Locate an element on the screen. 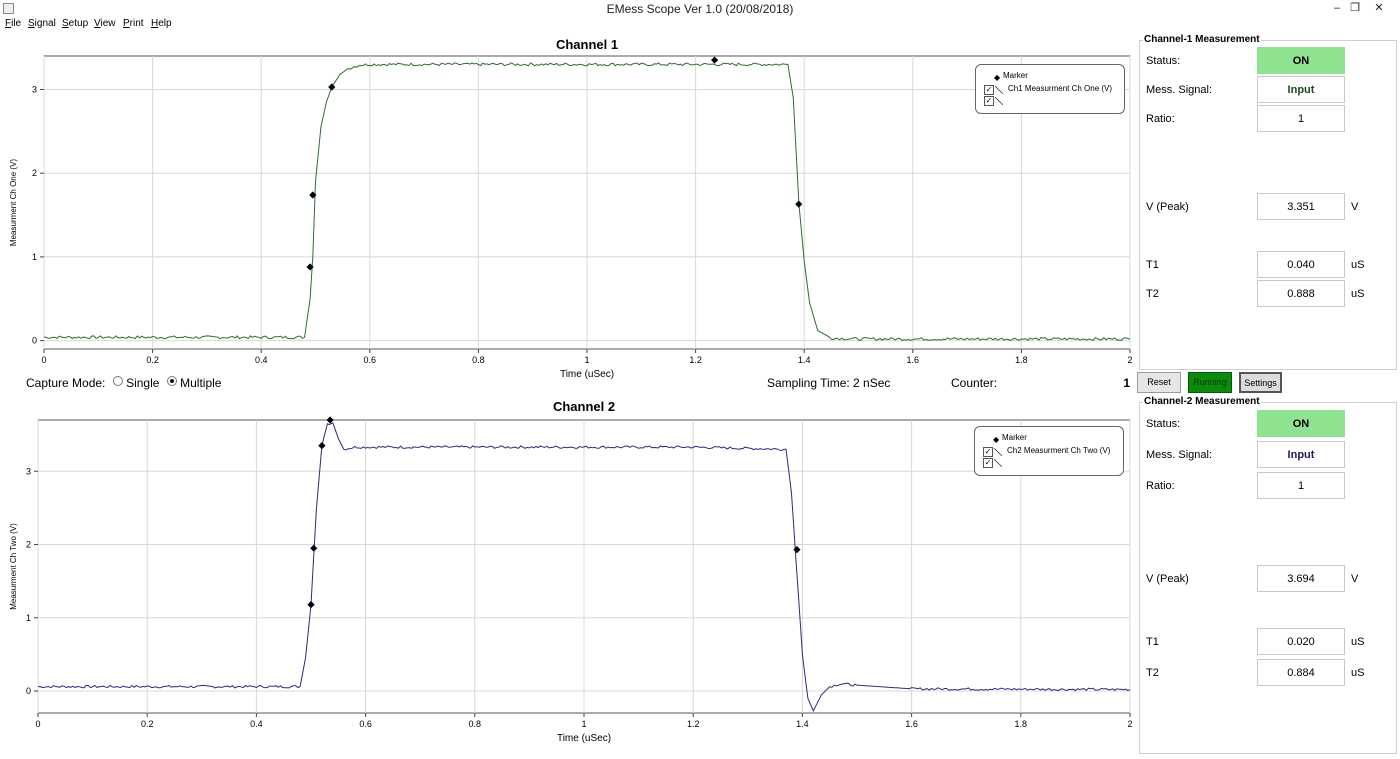  menu-help: Help is located at coordinates (161, 23).